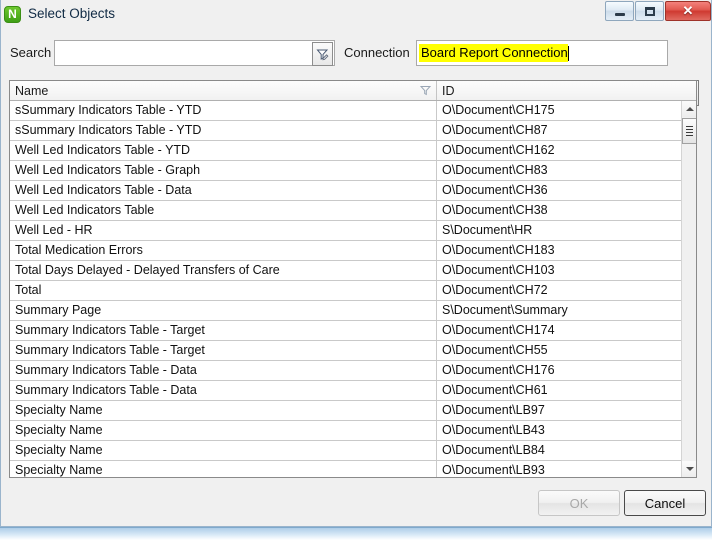 The width and height of the screenshot is (712, 540). I want to click on table-row: Specialty Name O\Document\LB84, so click(345, 451).